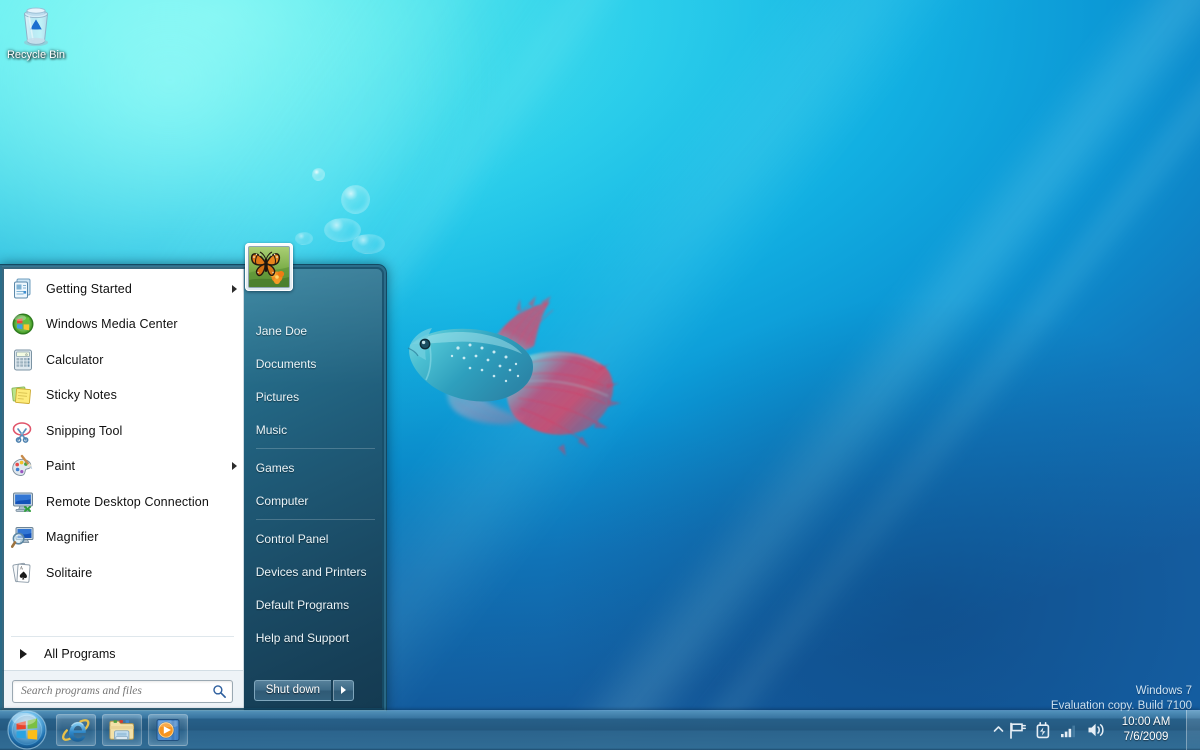 The height and width of the screenshot is (750, 1200). Describe the element at coordinates (1146, 722) in the screenshot. I see `clock-time: 10:00 AM` at that location.